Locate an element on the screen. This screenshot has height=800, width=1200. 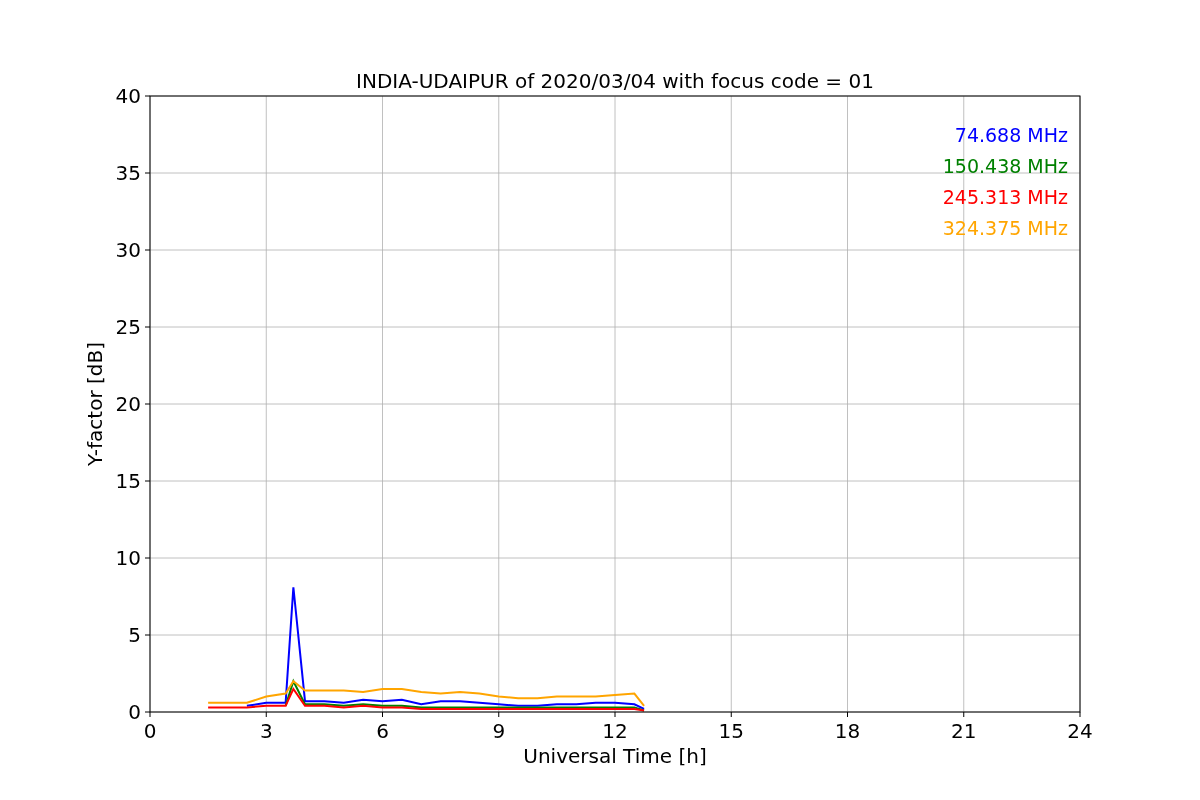
legend-label: 150.438 MHz is located at coordinates (1005, 166).